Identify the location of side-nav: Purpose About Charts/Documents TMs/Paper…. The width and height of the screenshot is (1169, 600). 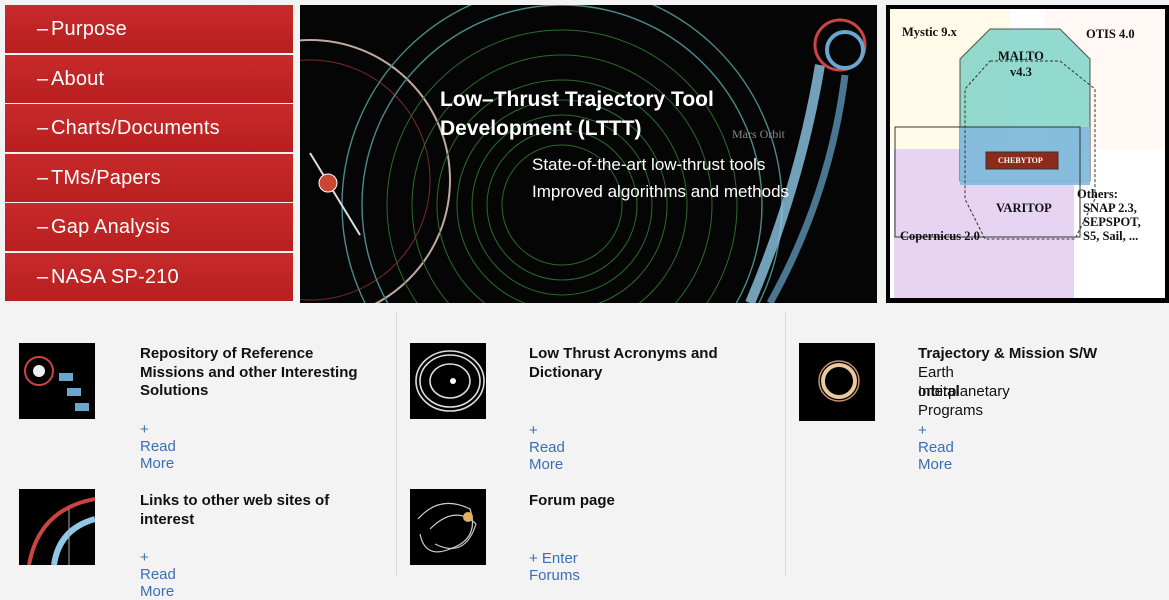
(149, 153).